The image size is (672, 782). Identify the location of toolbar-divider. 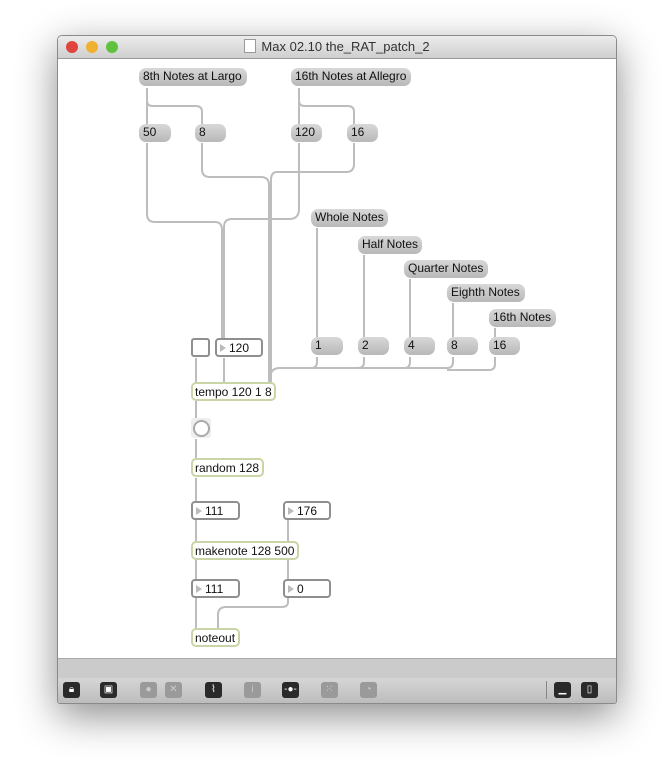
(546, 690).